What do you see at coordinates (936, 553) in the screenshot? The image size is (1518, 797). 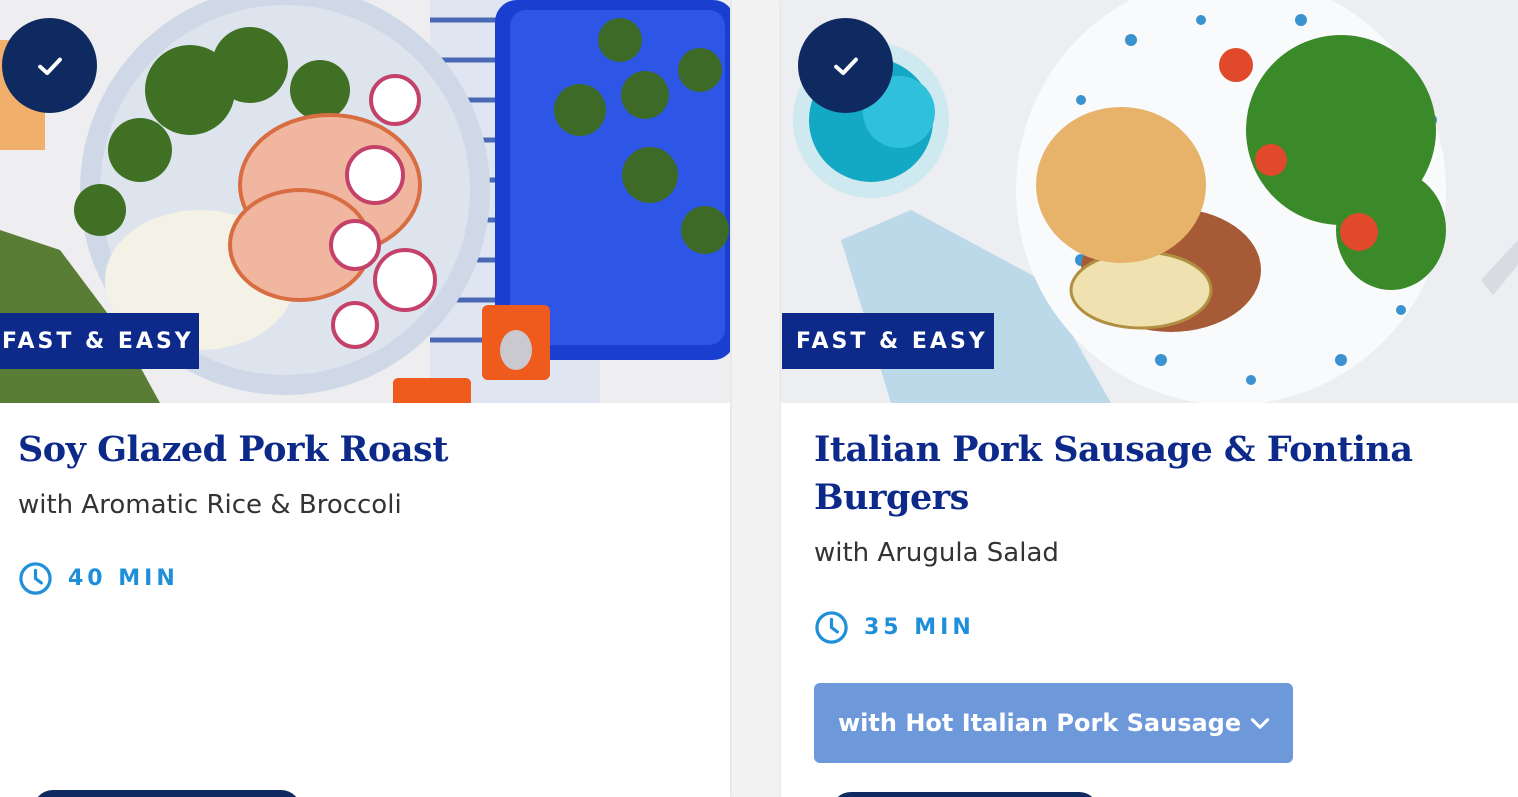 I see `recipe-subtitle: with Arugula Salad` at bounding box center [936, 553].